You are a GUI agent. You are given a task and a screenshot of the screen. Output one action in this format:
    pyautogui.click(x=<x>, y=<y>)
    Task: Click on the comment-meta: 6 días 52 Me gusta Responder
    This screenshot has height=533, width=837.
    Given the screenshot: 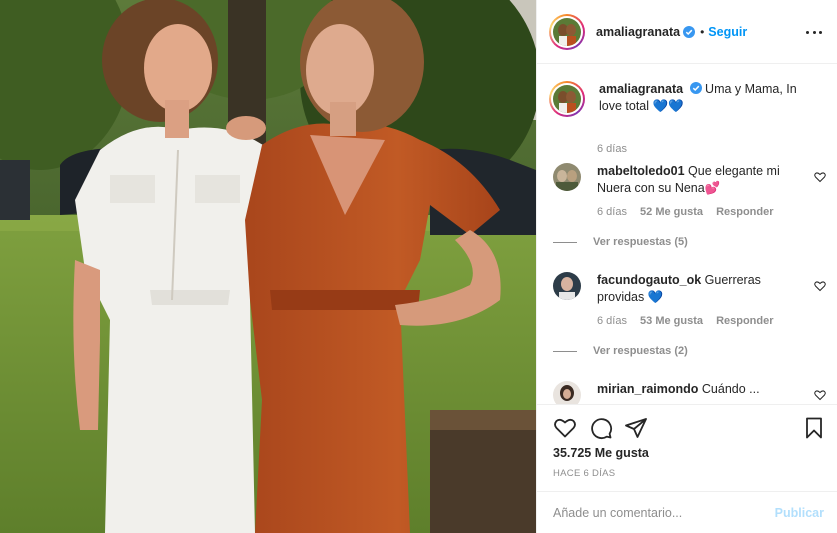 What is the action you would take?
    pyautogui.click(x=685, y=212)
    